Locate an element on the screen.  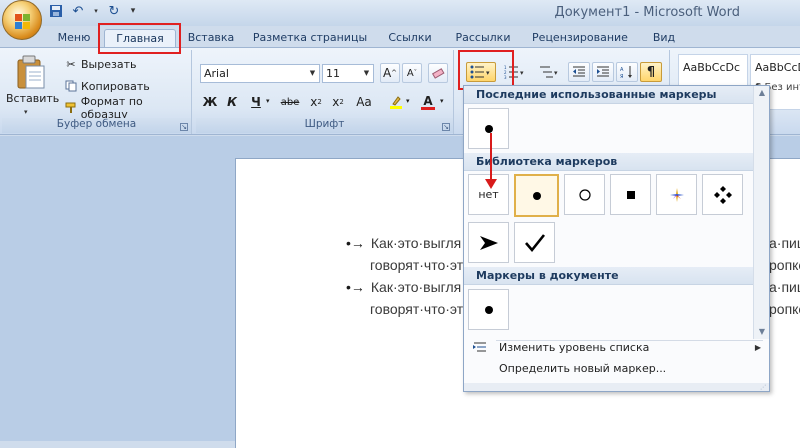
document-bullet-dot is located at coordinates (488, 309).